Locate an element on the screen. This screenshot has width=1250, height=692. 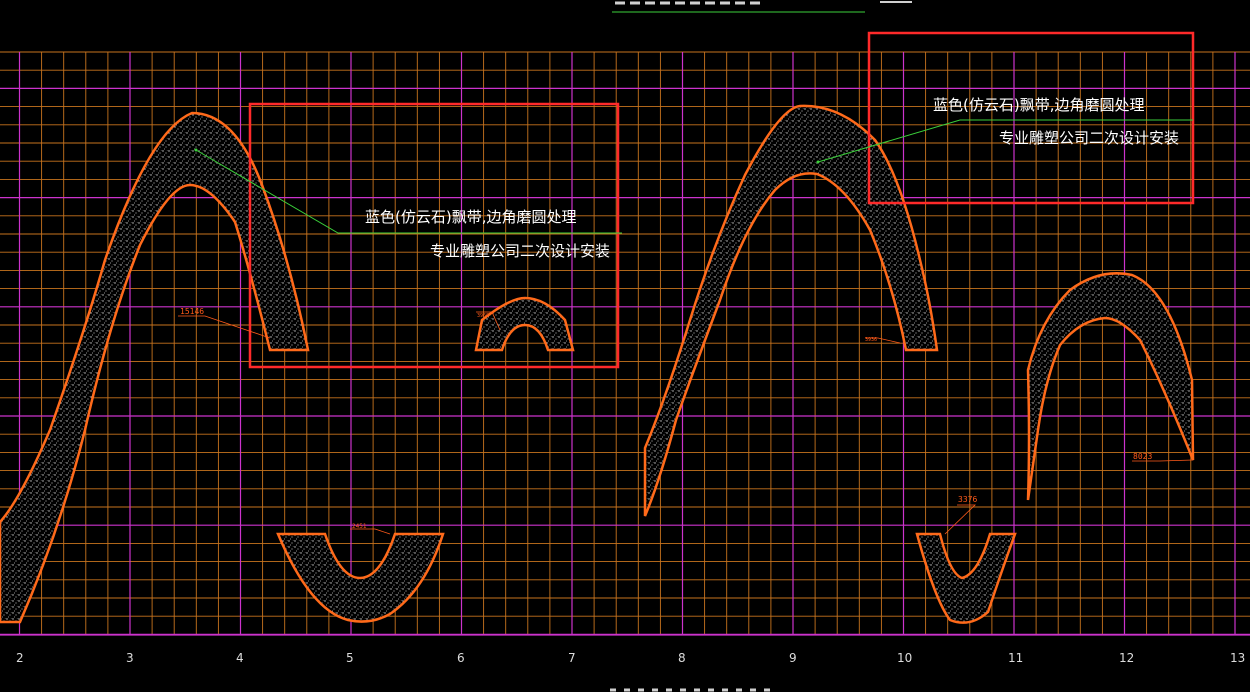
annotation-left-line1: 蓝色(仿云石)飘带,边角磨圆处理 is located at coordinates (470, 217).